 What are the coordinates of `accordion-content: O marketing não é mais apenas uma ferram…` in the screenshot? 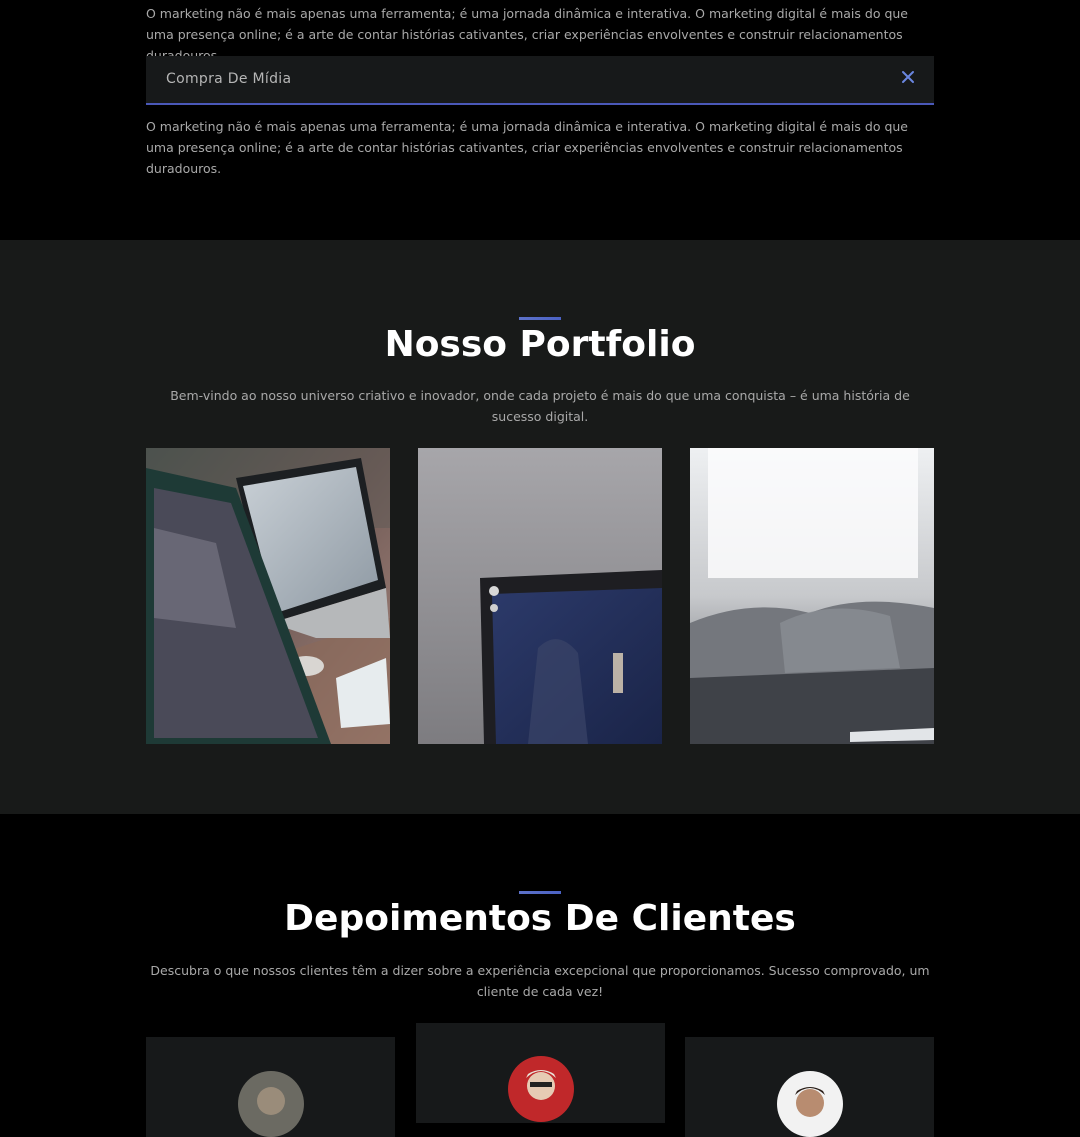 It's located at (527, 147).